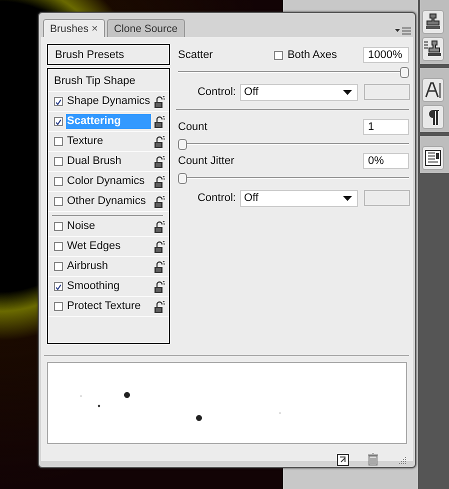 The height and width of the screenshot is (489, 449). What do you see at coordinates (433, 117) in the screenshot?
I see `paragraph-icon` at bounding box center [433, 117].